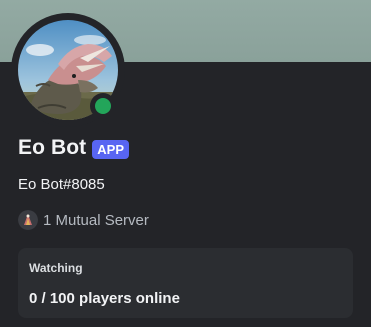  I want to click on activity-header: Watching, so click(56, 268).